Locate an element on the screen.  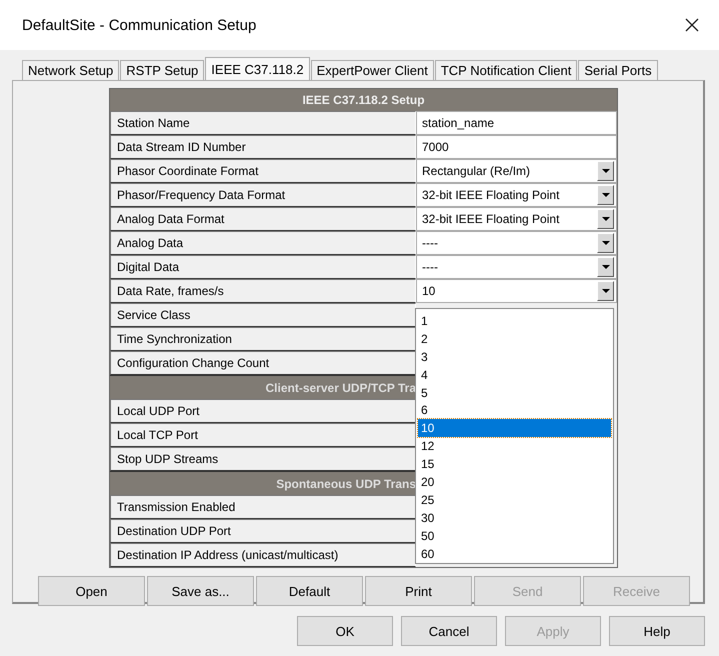
row-label: Transmission Enabled is located at coordinates (263, 507).